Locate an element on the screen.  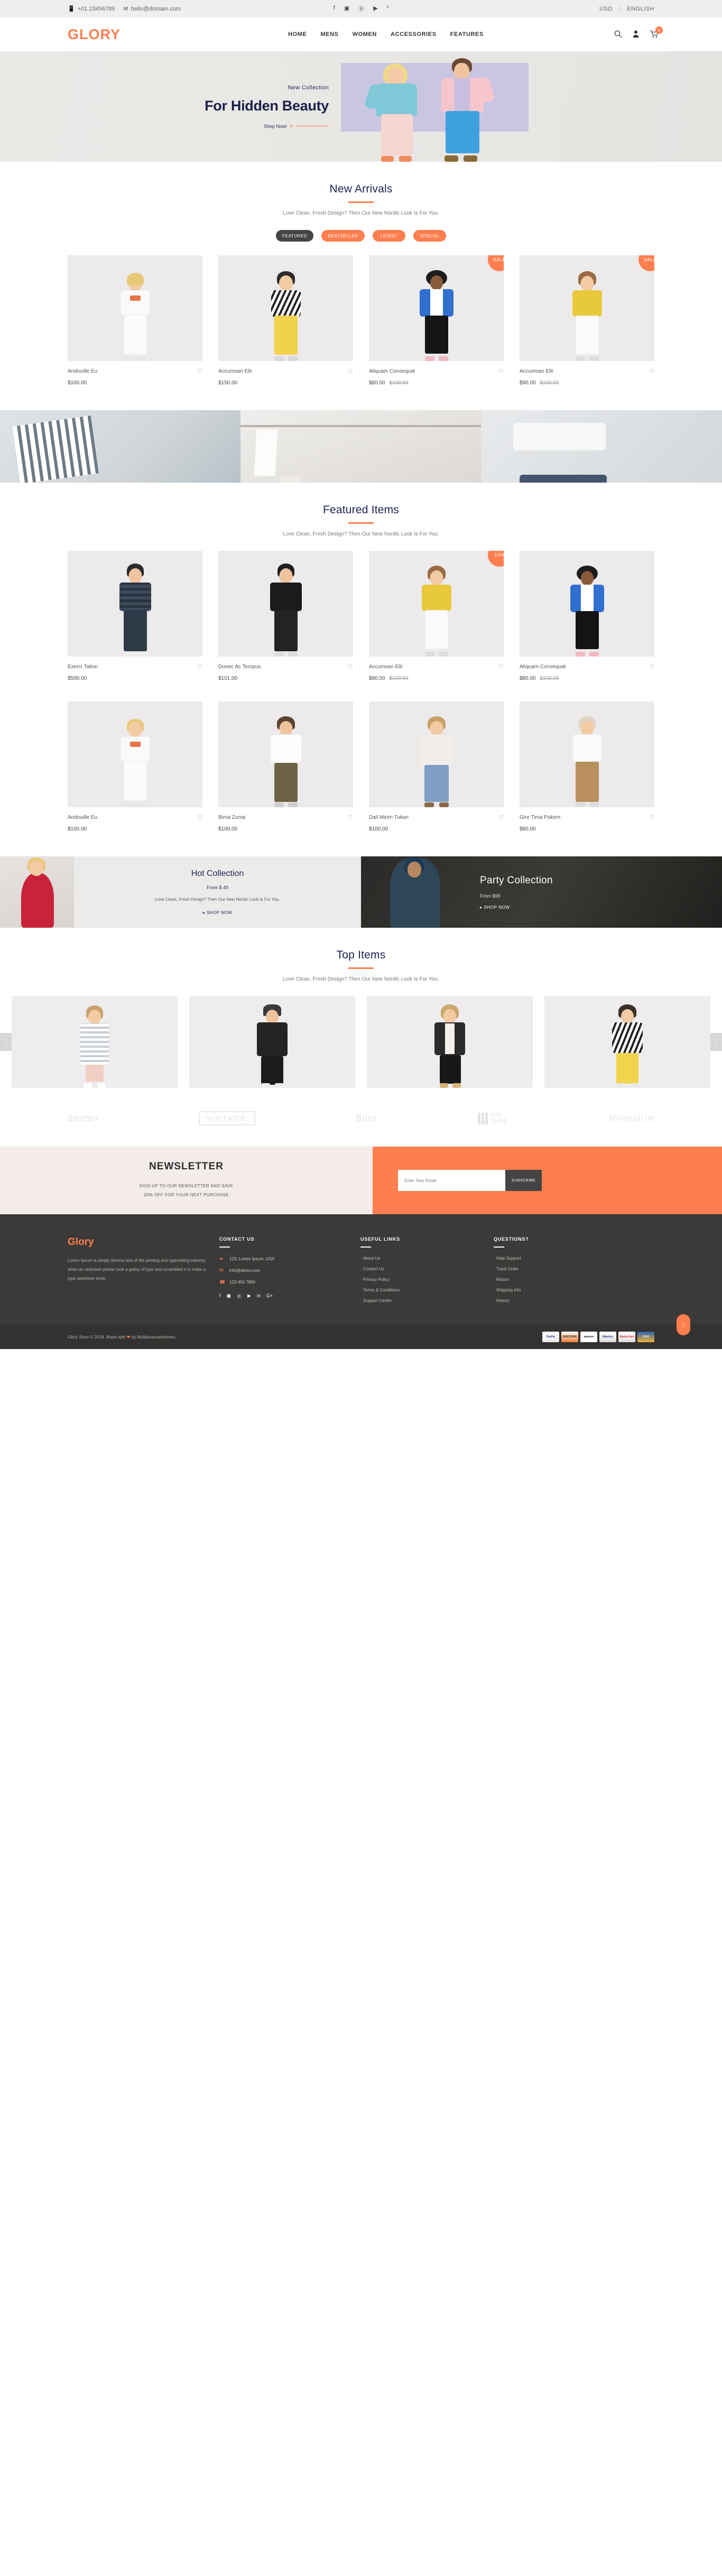
cart-icon: 0 is located at coordinates (656, 32).